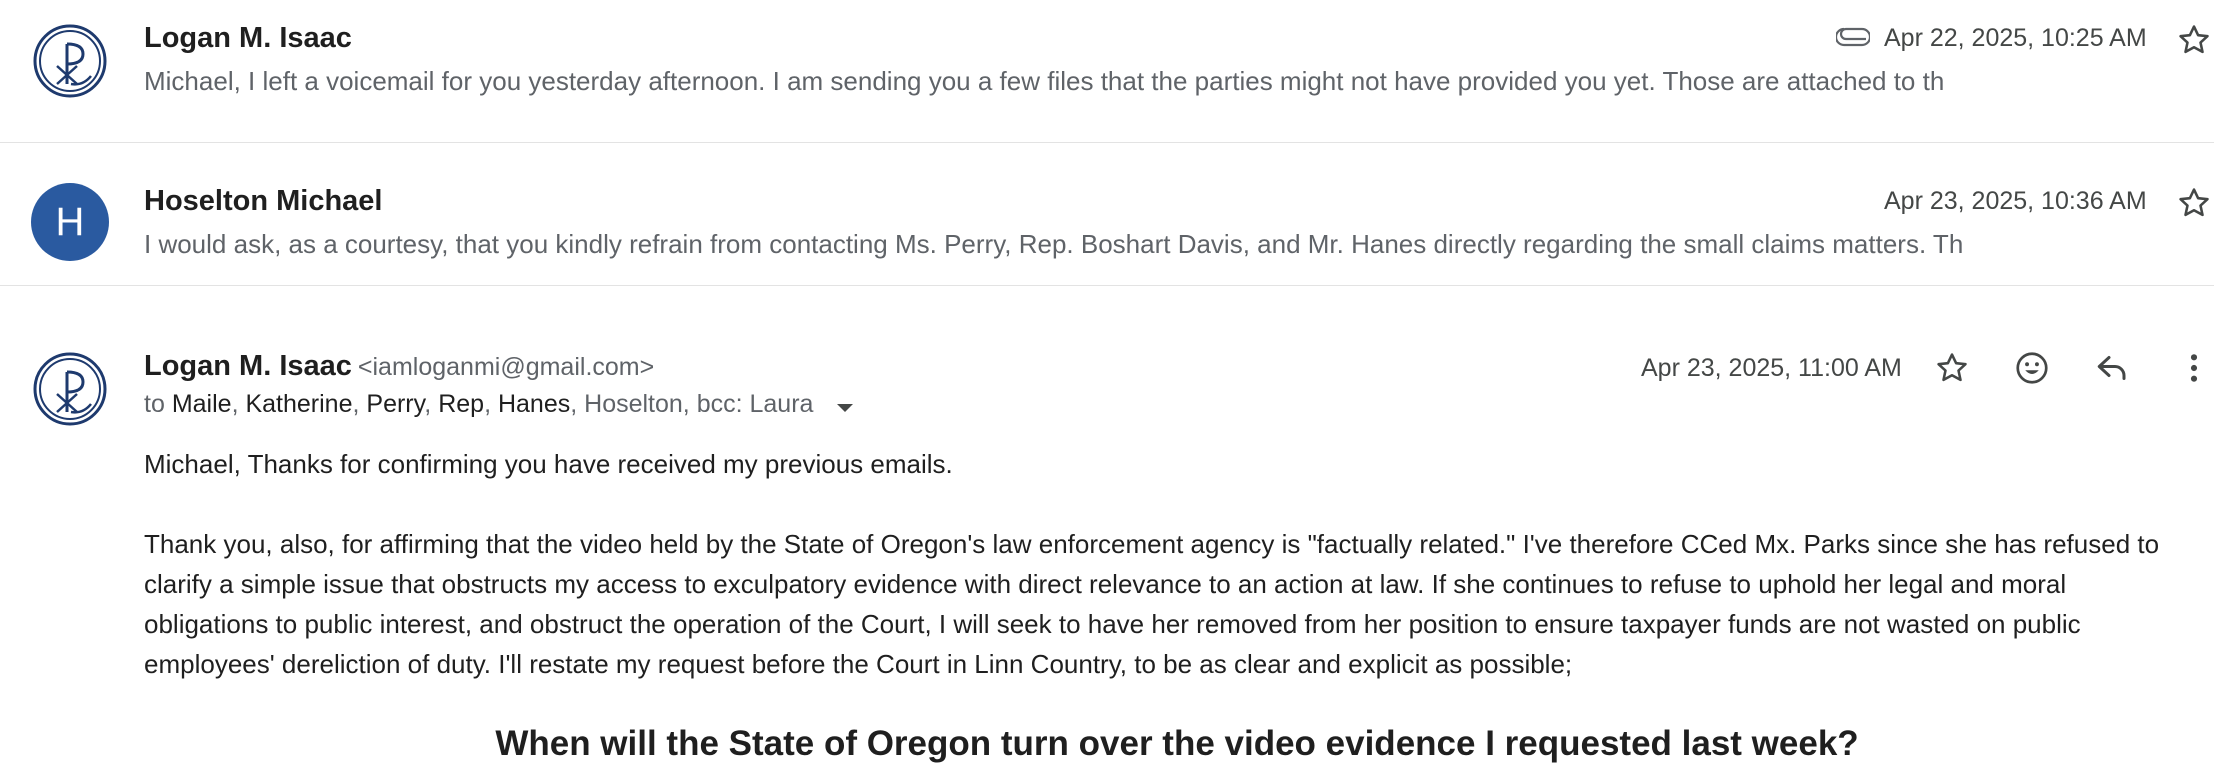  I want to click on star-button, so click(1952, 368).